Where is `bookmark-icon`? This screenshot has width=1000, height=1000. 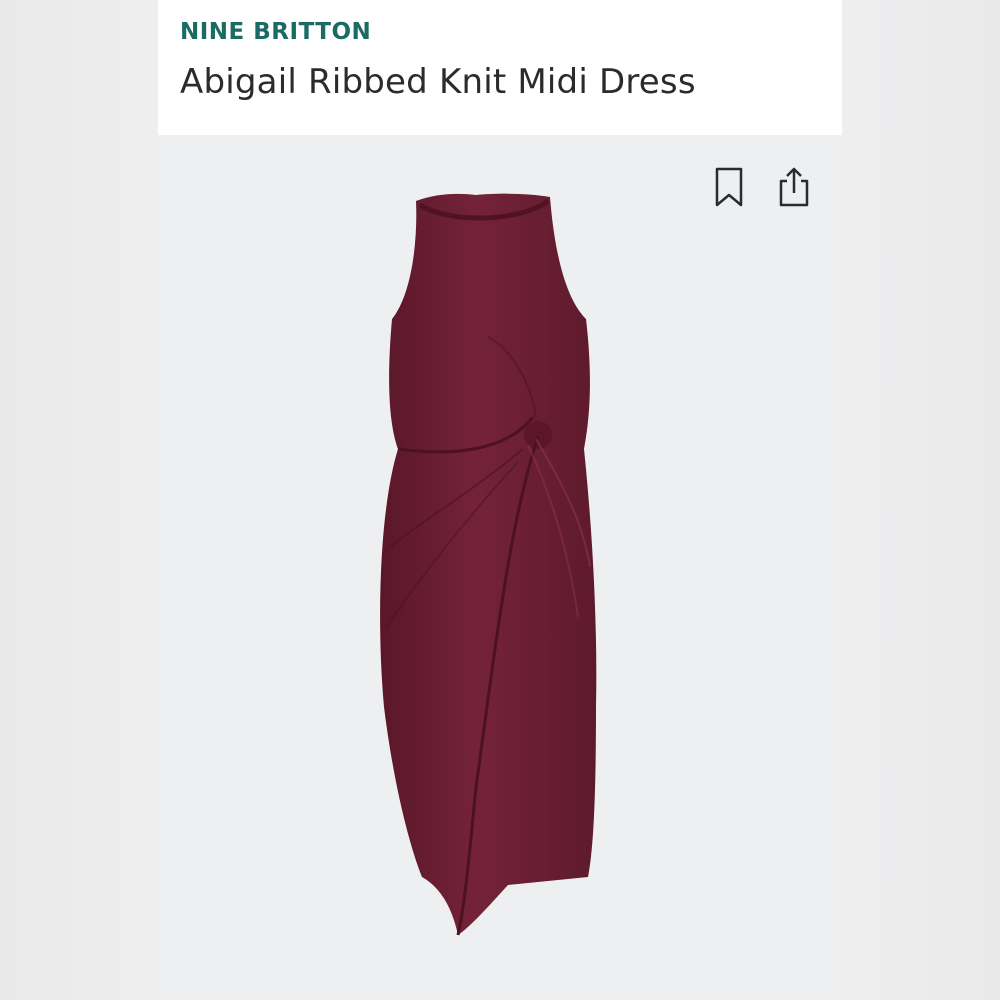
bookmark-icon is located at coordinates (730, 187).